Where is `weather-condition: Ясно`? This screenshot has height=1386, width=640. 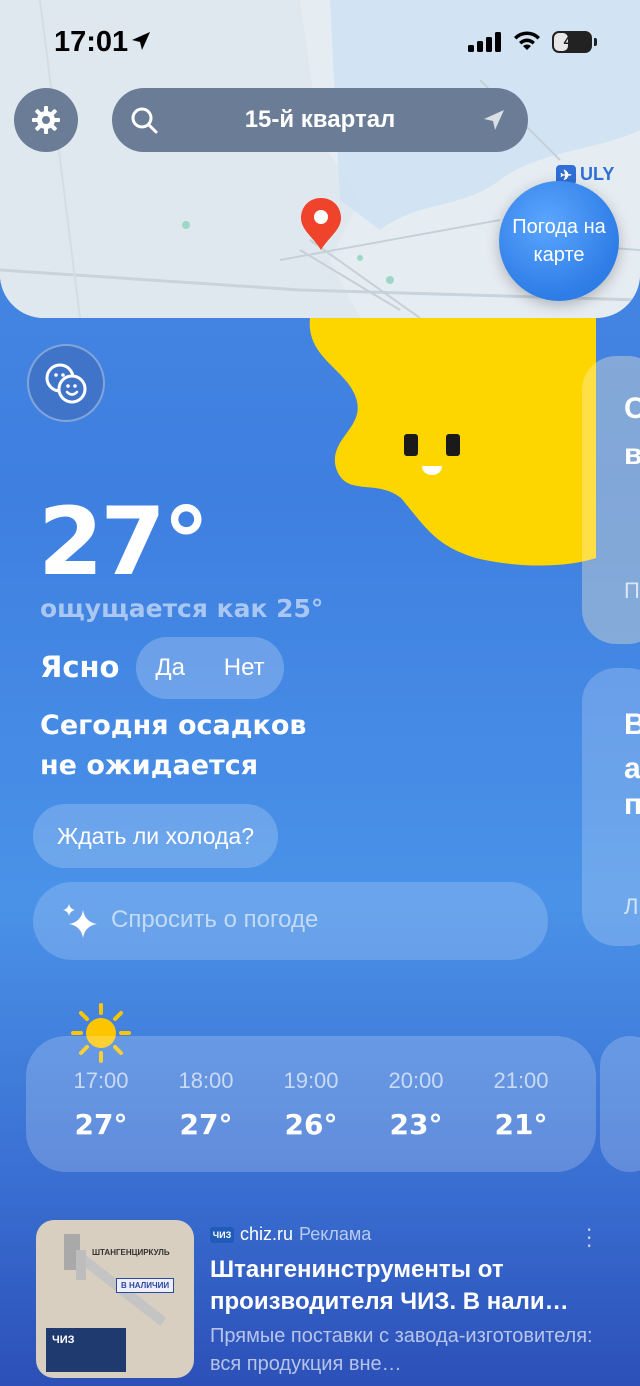 weather-condition: Ясно is located at coordinates (80, 667).